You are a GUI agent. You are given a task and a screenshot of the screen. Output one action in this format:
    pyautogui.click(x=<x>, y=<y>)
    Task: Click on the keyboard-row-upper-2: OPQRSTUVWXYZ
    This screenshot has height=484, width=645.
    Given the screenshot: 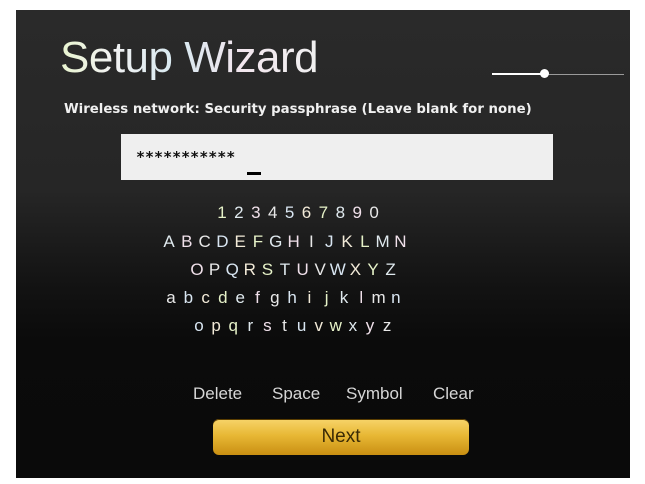 What is the action you would take?
    pyautogui.click(x=323, y=270)
    